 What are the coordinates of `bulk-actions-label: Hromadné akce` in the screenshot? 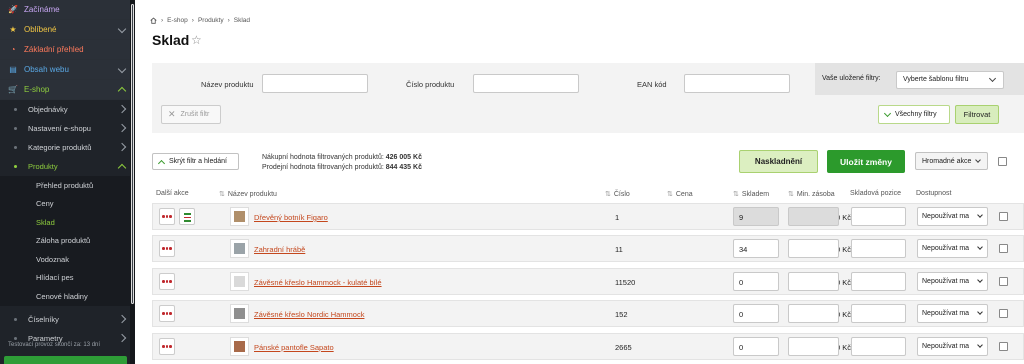 It's located at (947, 161).